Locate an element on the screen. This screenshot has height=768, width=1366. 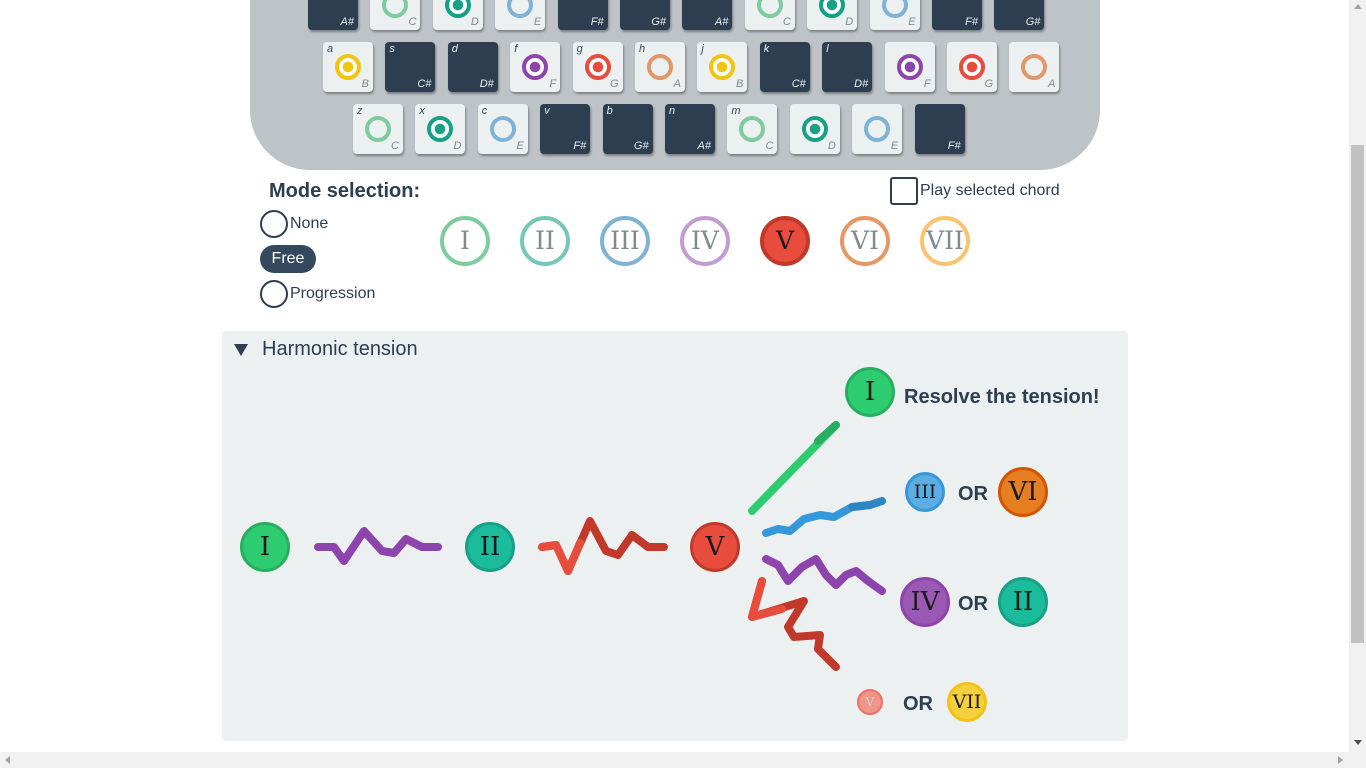
key-n-asharp: n A# is located at coordinates (690, 129).